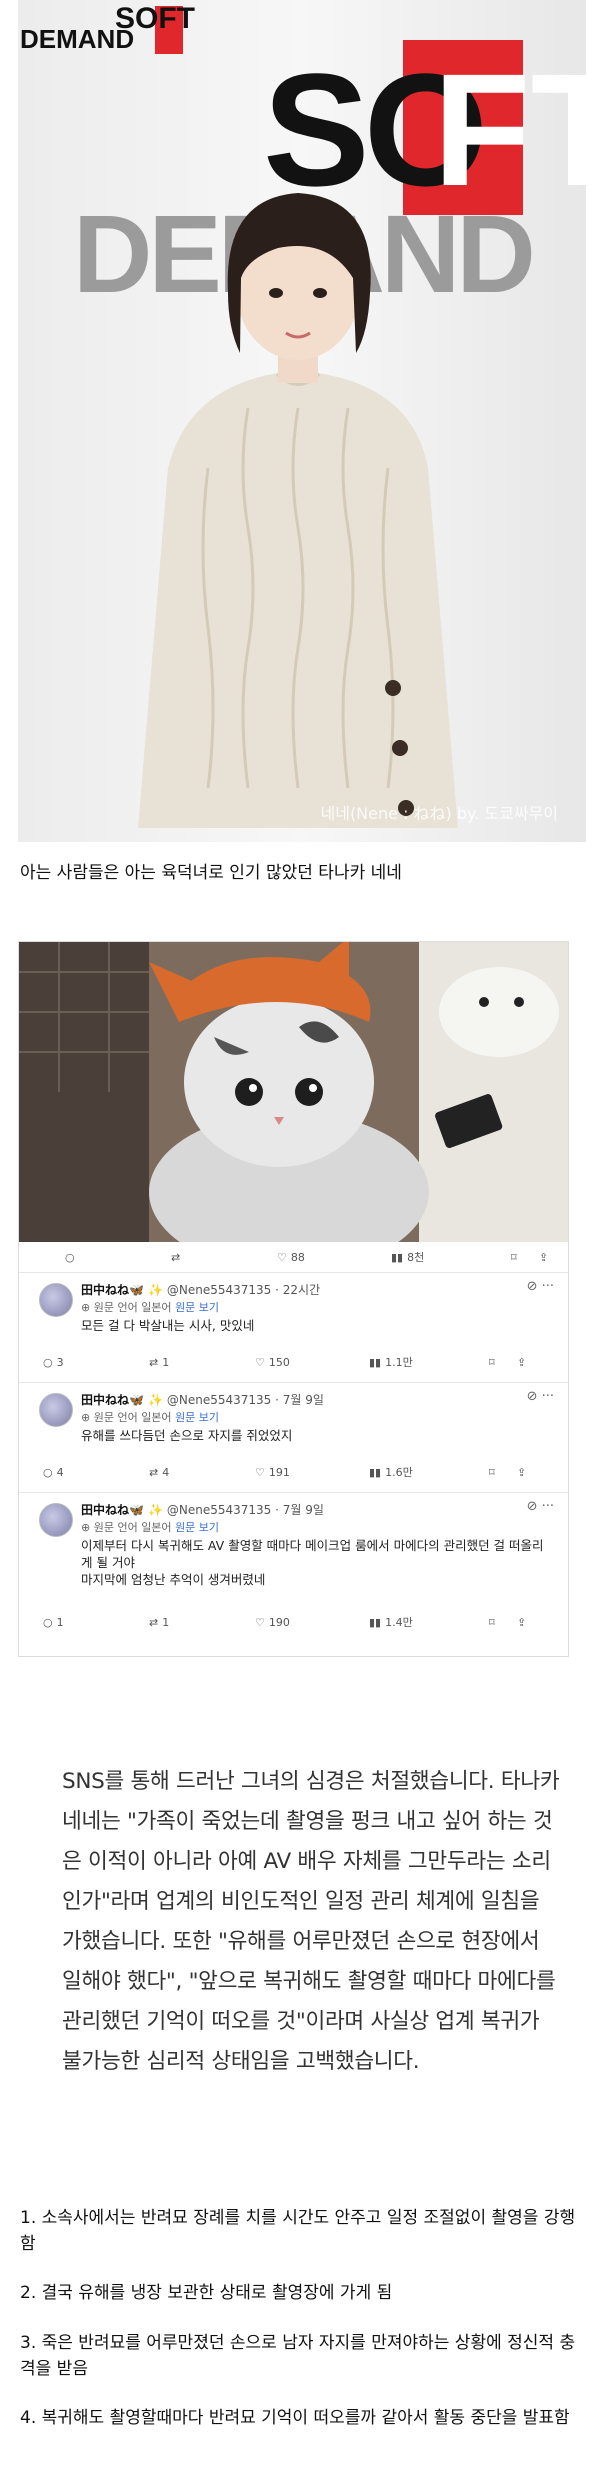 This screenshot has height=2477, width=600. I want to click on views-count: 1.6만, so click(399, 1472).